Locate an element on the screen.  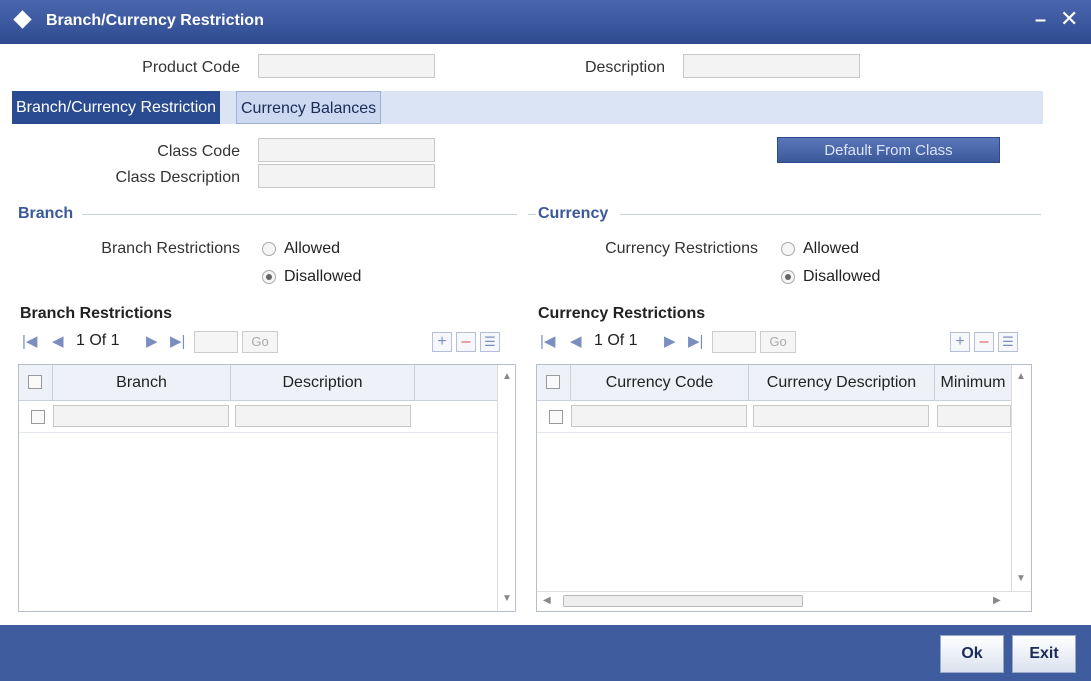
currency-allowed-label: Allowed is located at coordinates (831, 248).